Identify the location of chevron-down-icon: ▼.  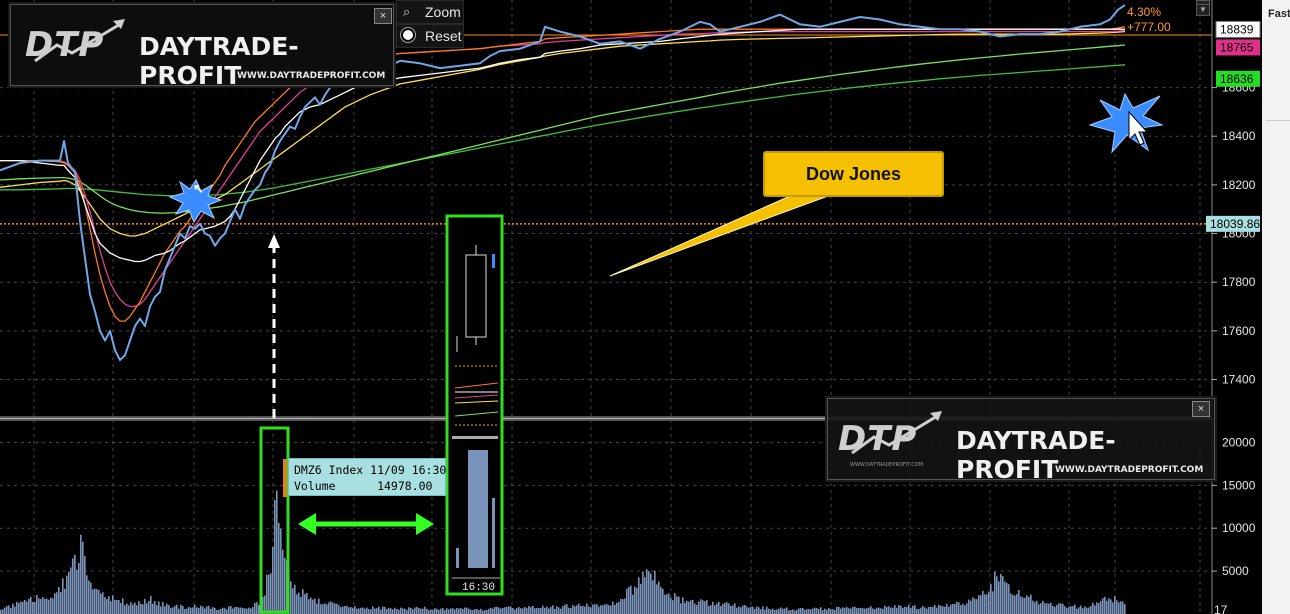
(1203, 10).